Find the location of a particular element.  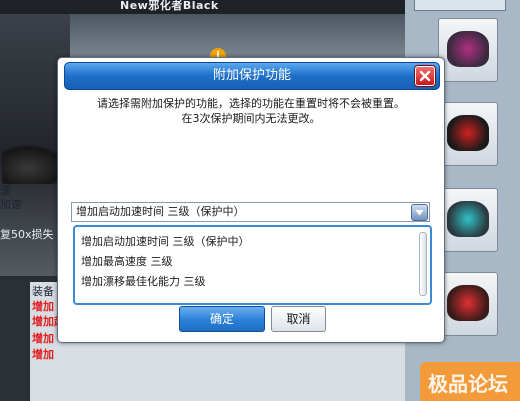

confirm-button: 确定 is located at coordinates (222, 319).